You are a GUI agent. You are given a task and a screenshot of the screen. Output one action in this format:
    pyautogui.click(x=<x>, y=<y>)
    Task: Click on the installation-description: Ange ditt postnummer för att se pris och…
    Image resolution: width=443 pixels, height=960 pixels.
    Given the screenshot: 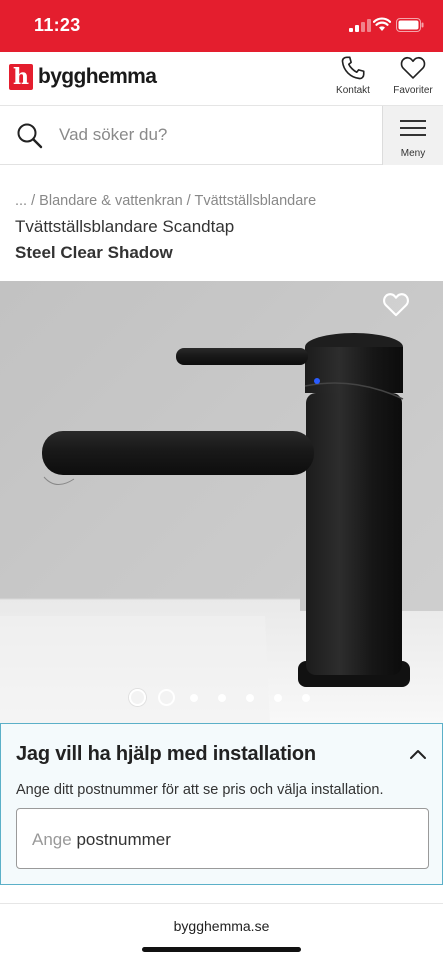 What is the action you would take?
    pyautogui.click(x=200, y=790)
    